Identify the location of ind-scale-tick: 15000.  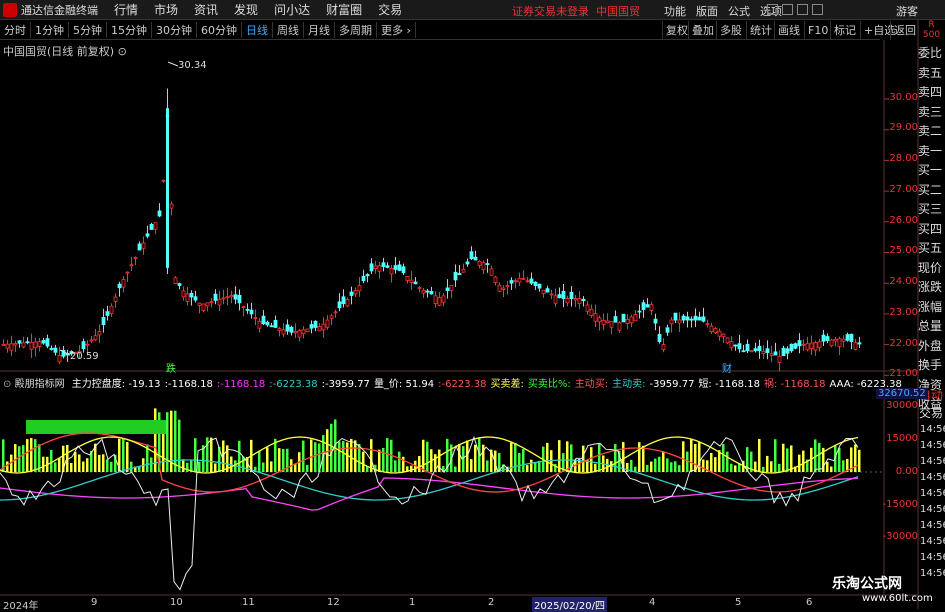
(902, 438).